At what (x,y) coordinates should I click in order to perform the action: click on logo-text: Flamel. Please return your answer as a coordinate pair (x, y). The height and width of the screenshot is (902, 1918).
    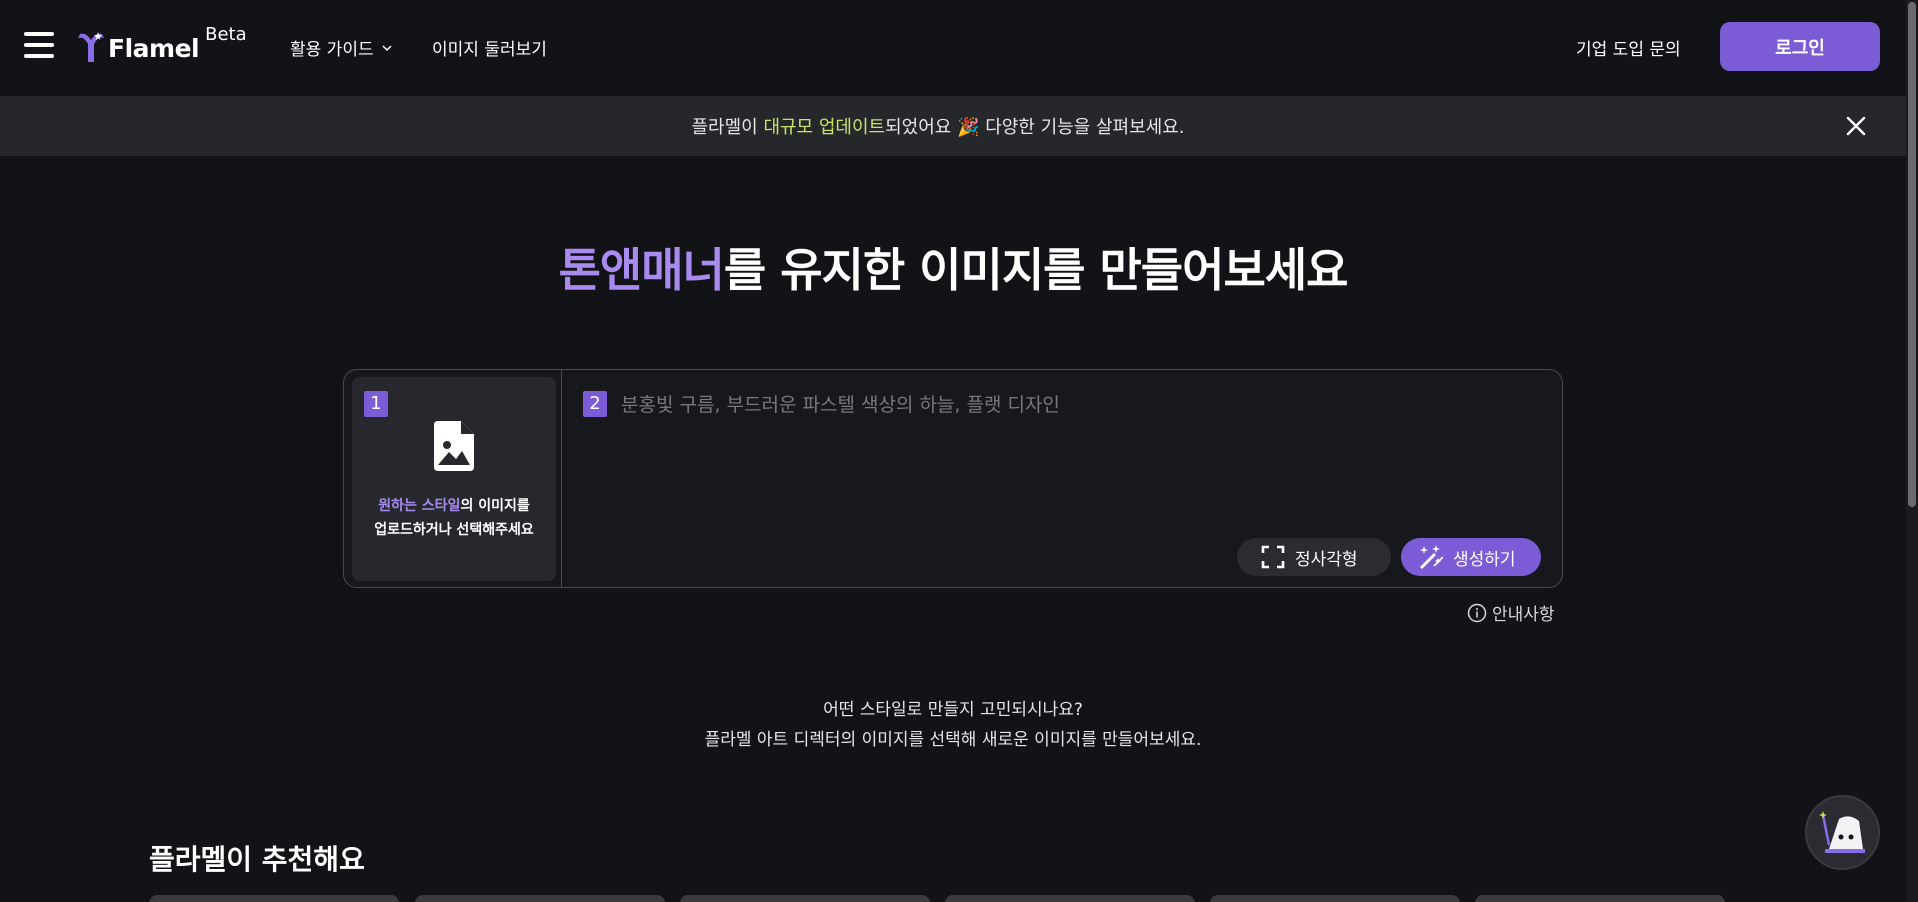
    Looking at the image, I should click on (154, 48).